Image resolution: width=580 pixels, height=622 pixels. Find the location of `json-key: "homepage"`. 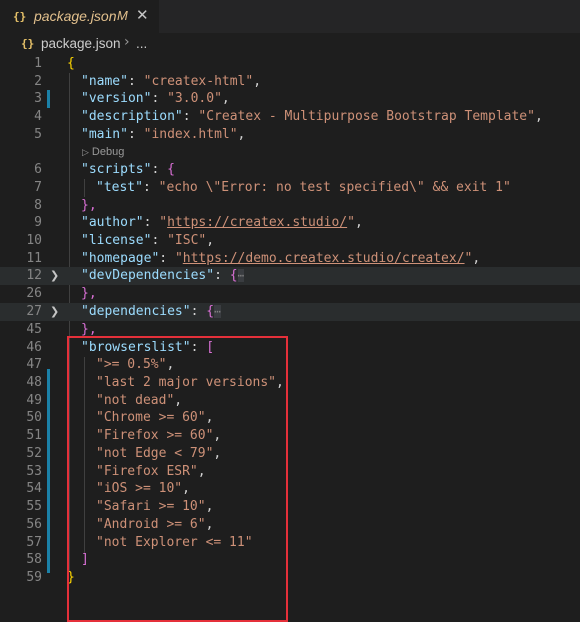

json-key: "homepage" is located at coordinates (120, 258).